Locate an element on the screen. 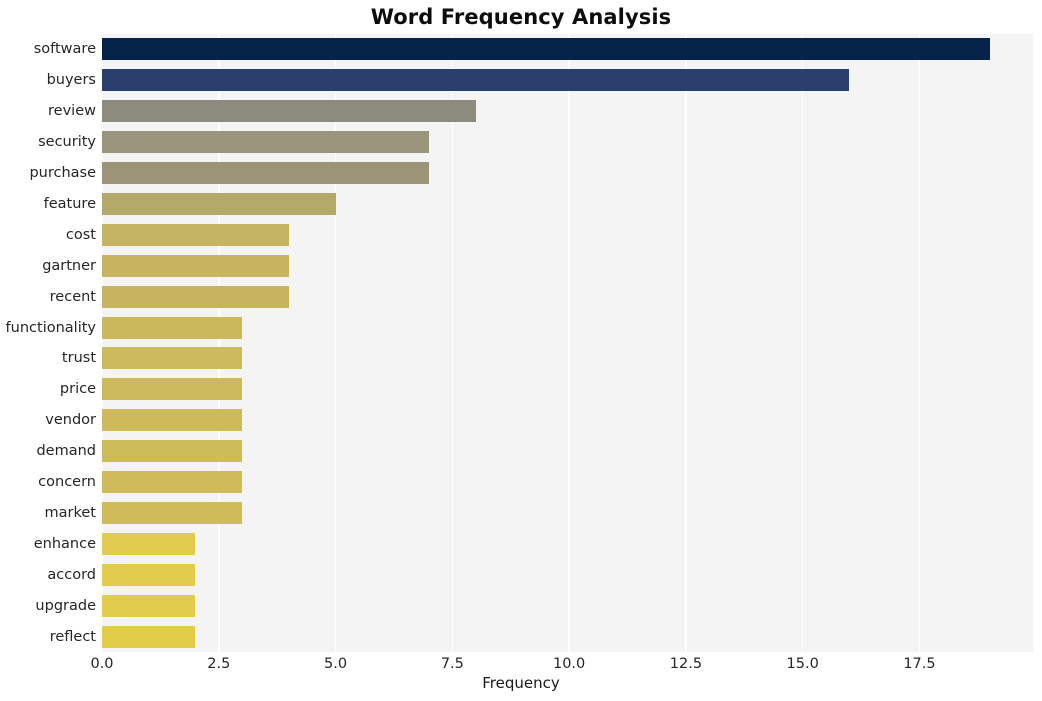  y-tick-label: review is located at coordinates (72, 111).